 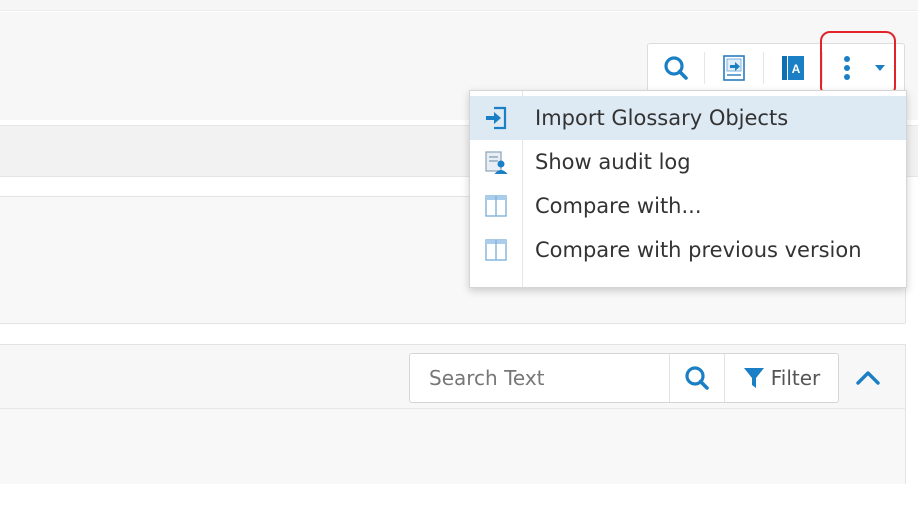 What do you see at coordinates (753, 378) in the screenshot?
I see `filter-icon` at bounding box center [753, 378].